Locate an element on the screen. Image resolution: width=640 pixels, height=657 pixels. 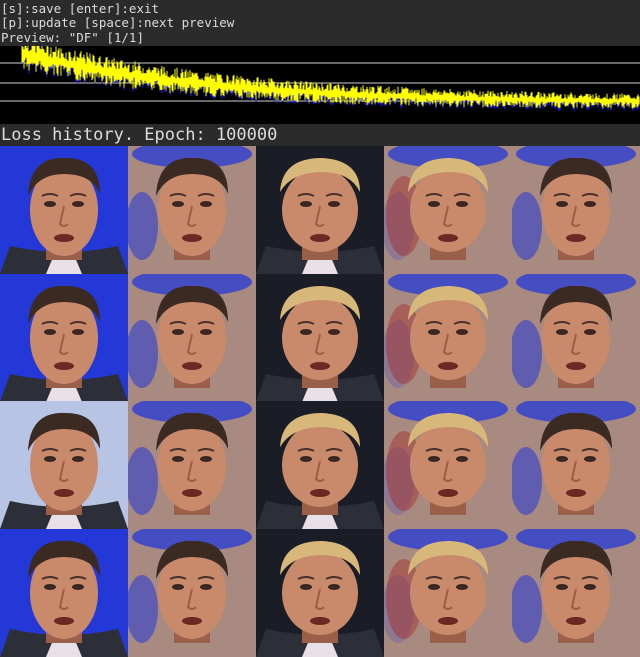
loss-status-bar: Loss history. Epoch: 100000 is located at coordinates (320, 135).